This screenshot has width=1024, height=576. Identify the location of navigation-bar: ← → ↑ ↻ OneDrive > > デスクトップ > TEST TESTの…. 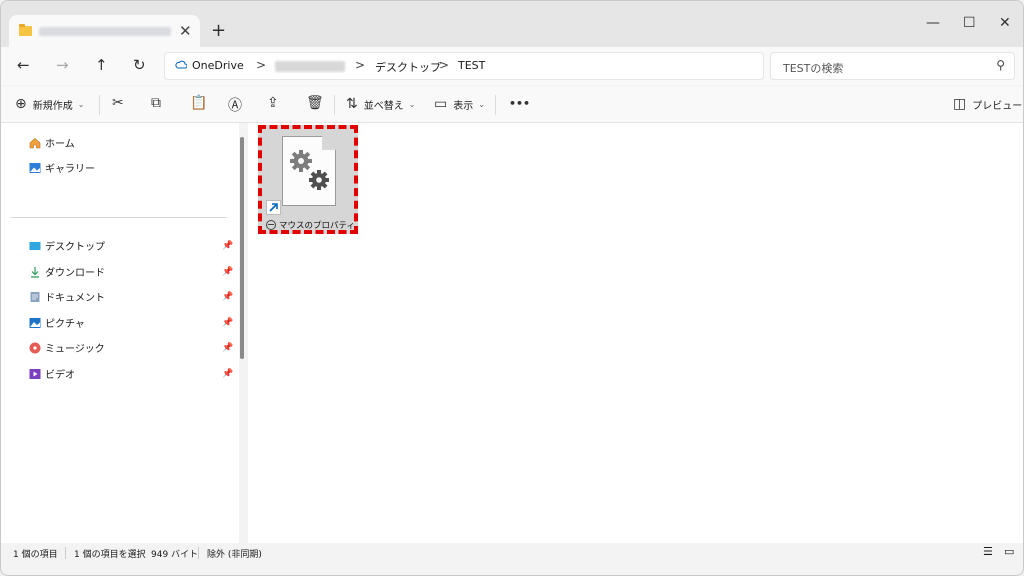
(512, 66).